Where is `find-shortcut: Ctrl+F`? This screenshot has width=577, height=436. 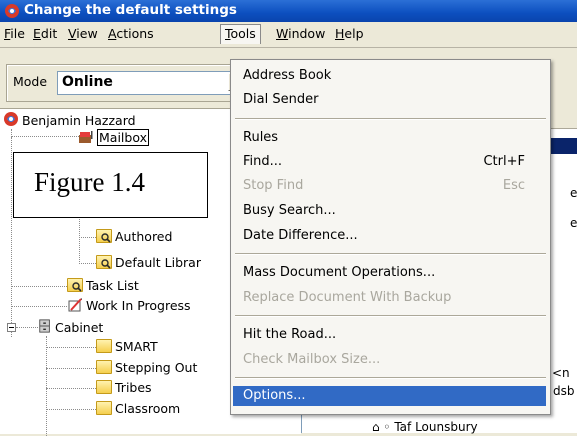
find-shortcut: Ctrl+F is located at coordinates (504, 161).